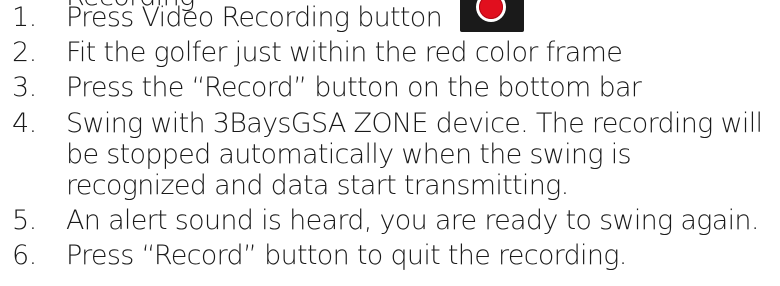 Image resolution: width=780 pixels, height=286 pixels. Describe the element at coordinates (492, 16) in the screenshot. I see `record-button-icon` at that location.